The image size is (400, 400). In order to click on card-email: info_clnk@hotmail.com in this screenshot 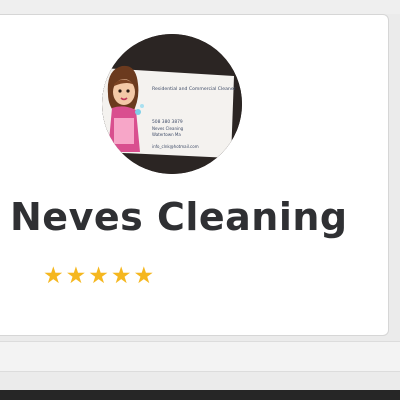, I will do `click(175, 146)`.